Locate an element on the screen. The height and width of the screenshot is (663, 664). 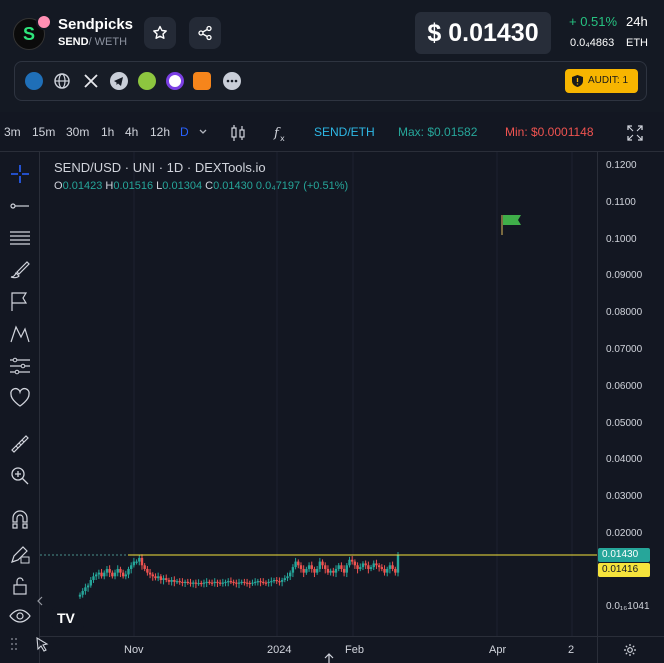
magnet-icon is located at coordinates (20, 522).